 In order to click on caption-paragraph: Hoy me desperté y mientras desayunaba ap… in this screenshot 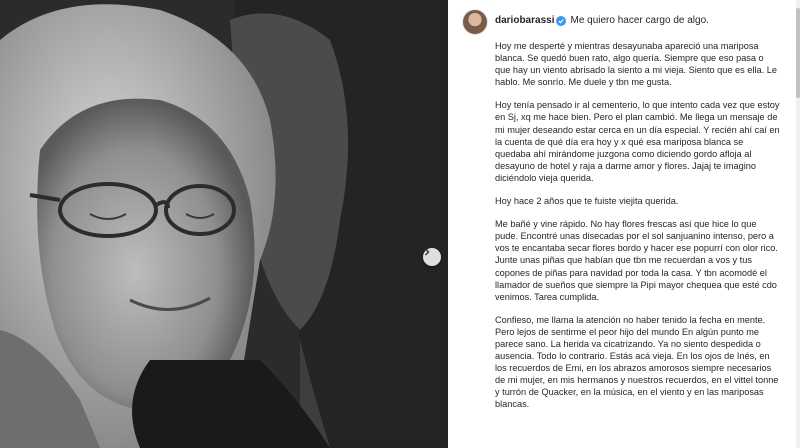, I will do `click(636, 64)`.